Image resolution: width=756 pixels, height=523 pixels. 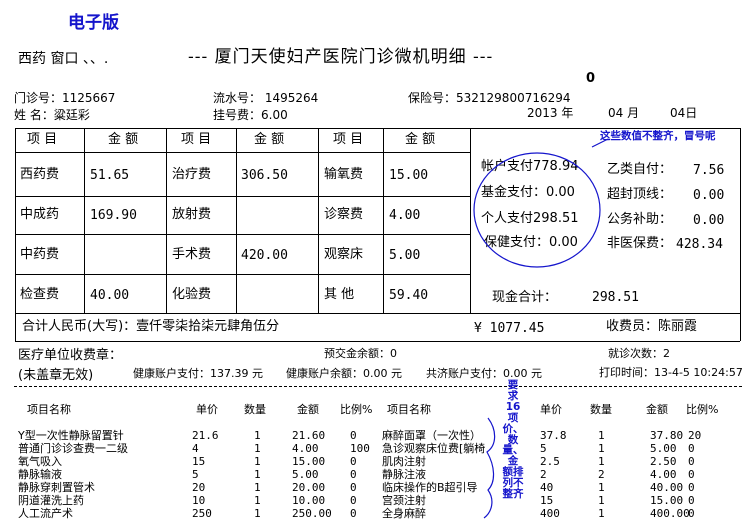 What do you see at coordinates (537, 210) in the screenshot?
I see `annotation-circle` at bounding box center [537, 210].